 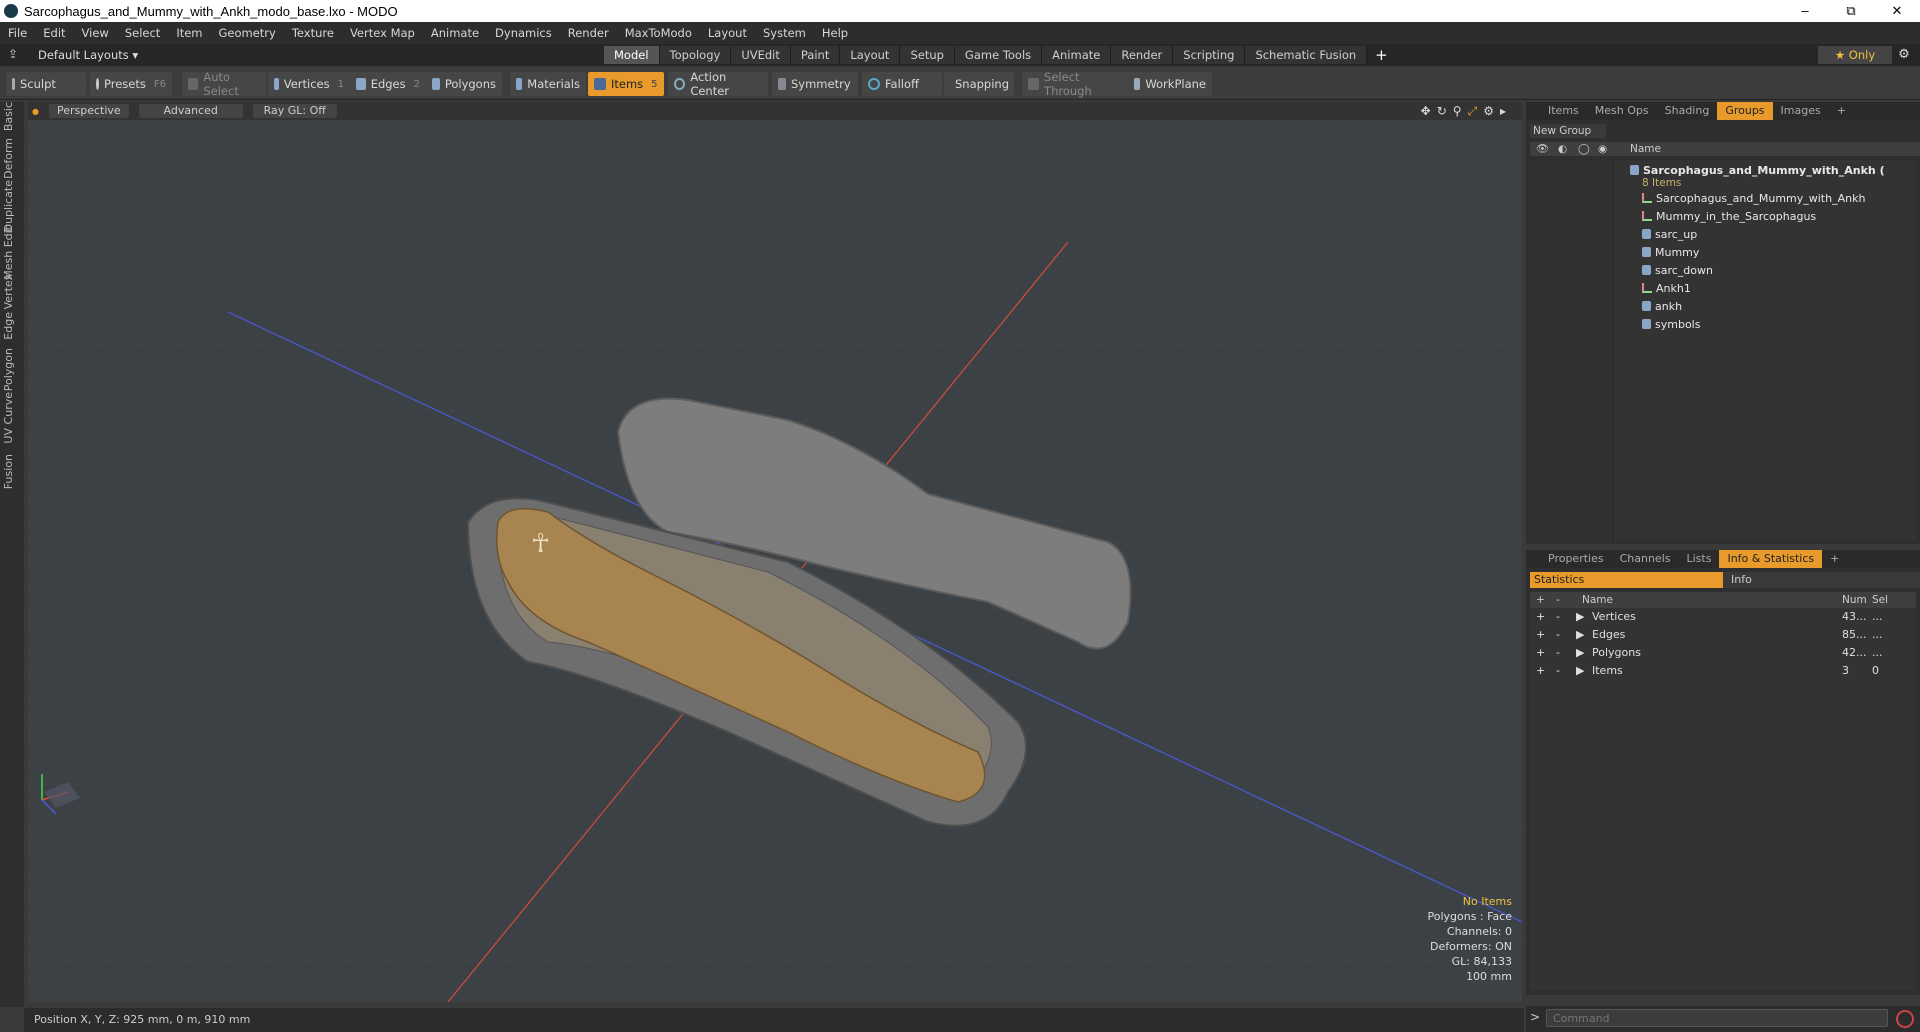 What do you see at coordinates (523, 33) in the screenshot?
I see `menu-dynamics: Dynamics` at bounding box center [523, 33].